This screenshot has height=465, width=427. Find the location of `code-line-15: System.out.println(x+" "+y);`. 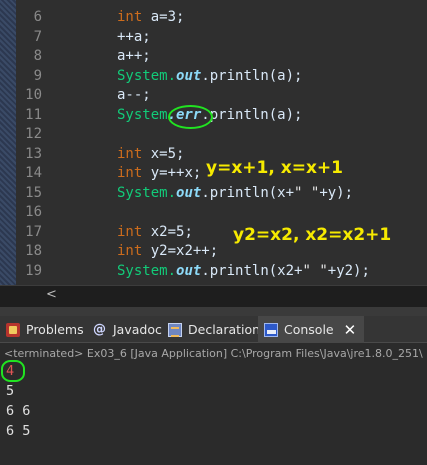

code-line-15: System.out.println(x+" "+y); is located at coordinates (235, 194).